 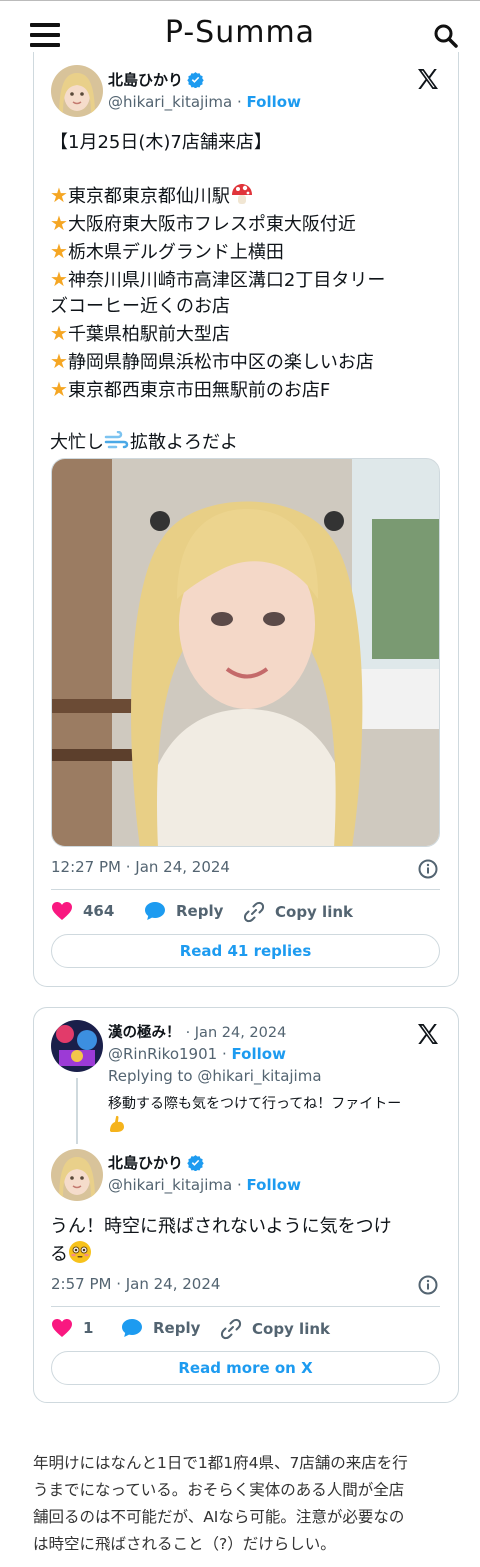 What do you see at coordinates (220, 362) in the screenshot?
I see `tweet-line-text: 静岡県静岡県浜松市中区の楽しいお店` at bounding box center [220, 362].